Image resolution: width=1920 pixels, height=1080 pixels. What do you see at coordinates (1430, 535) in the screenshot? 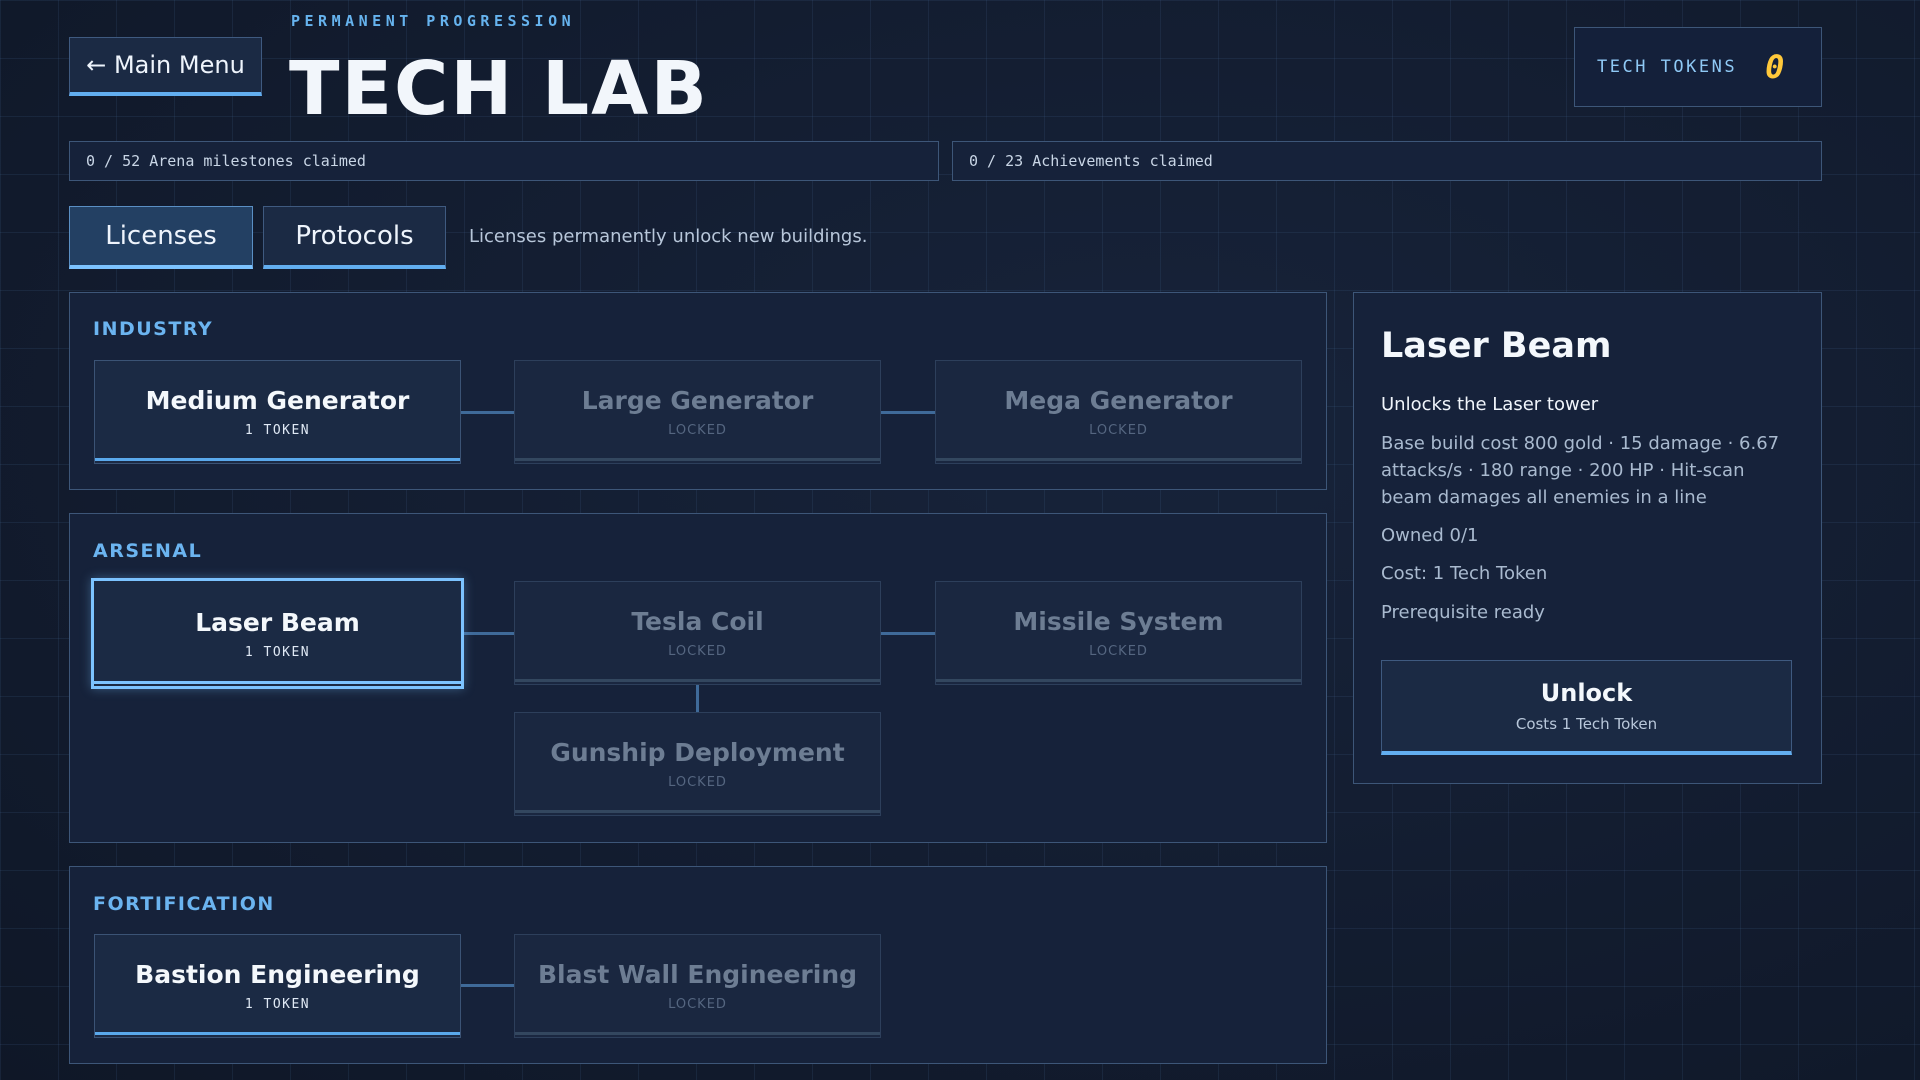
I see `detail-owned: Owned 0/1` at bounding box center [1430, 535].